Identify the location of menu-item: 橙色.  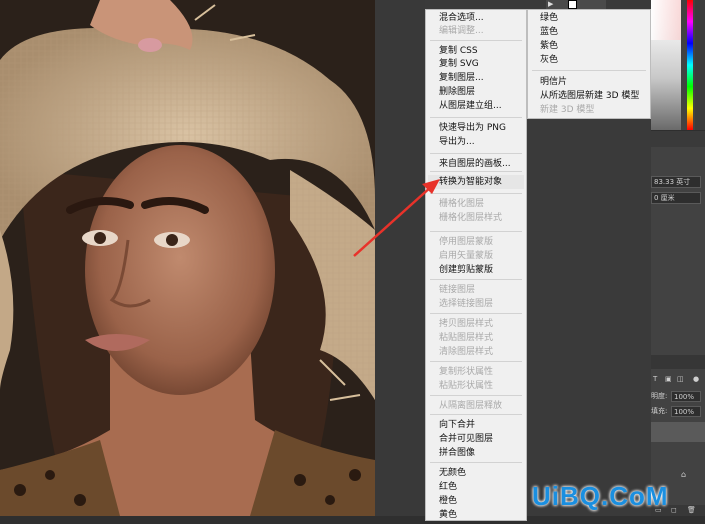
(448, 501).